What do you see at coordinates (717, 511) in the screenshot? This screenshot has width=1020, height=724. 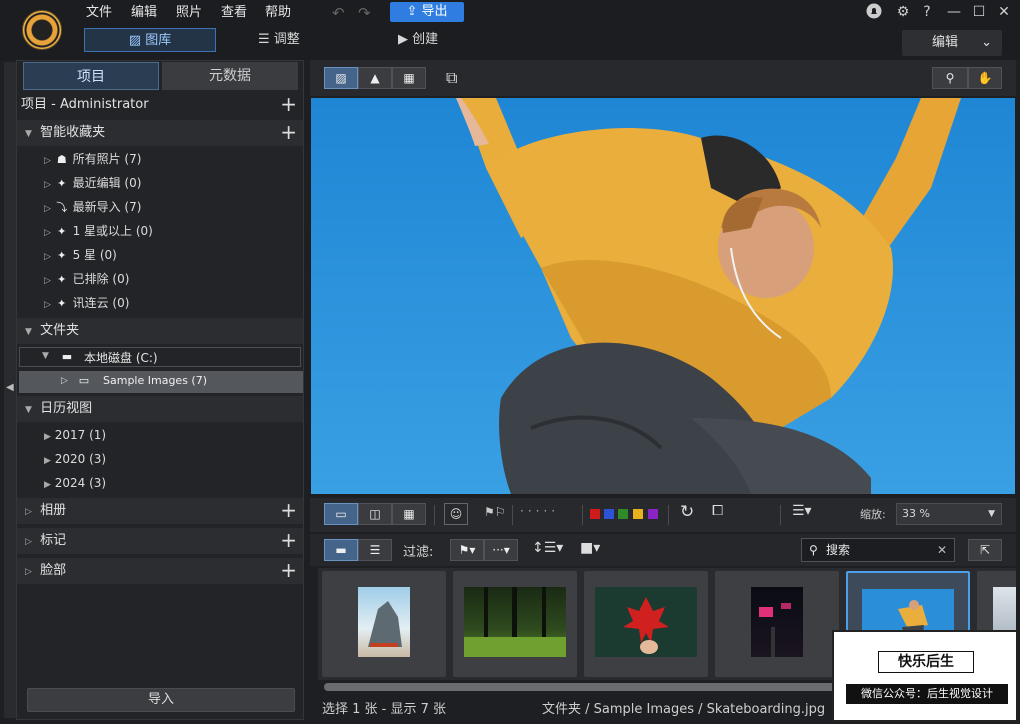 I see `crop-icon: ⧠` at bounding box center [717, 511].